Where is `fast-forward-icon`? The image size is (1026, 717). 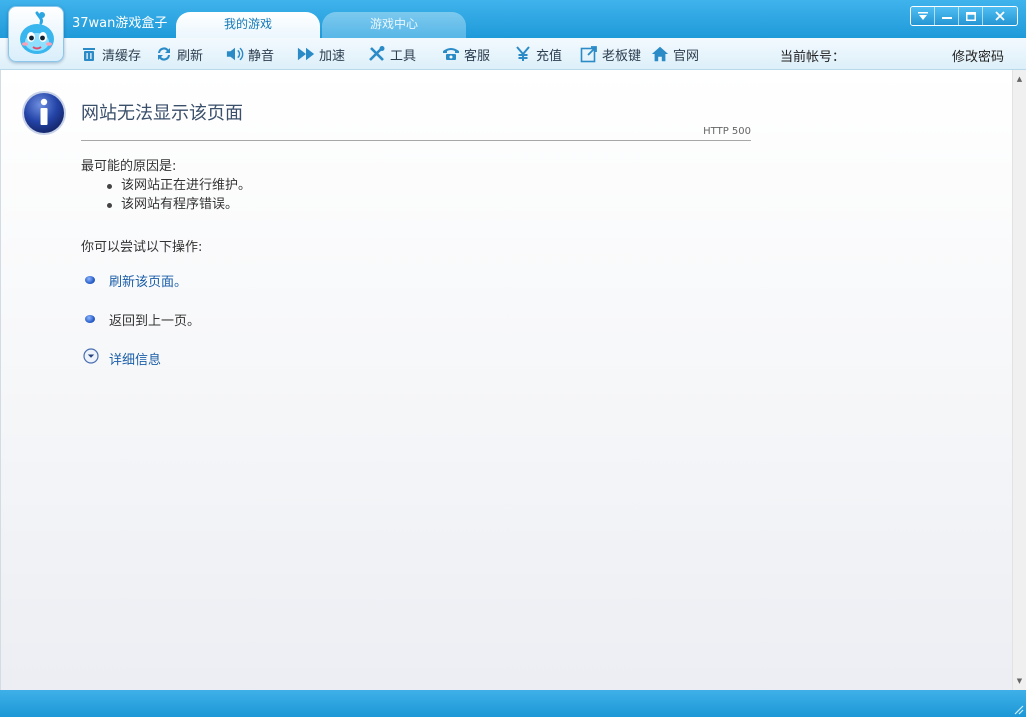
fast-forward-icon is located at coordinates (306, 54).